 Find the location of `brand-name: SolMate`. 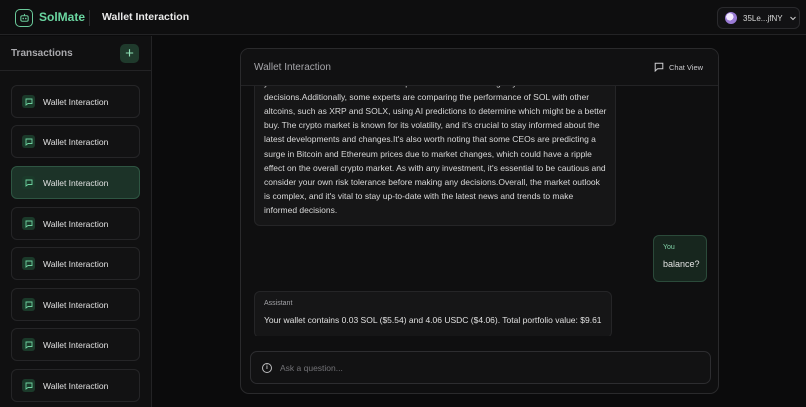

brand-name: SolMate is located at coordinates (62, 17).